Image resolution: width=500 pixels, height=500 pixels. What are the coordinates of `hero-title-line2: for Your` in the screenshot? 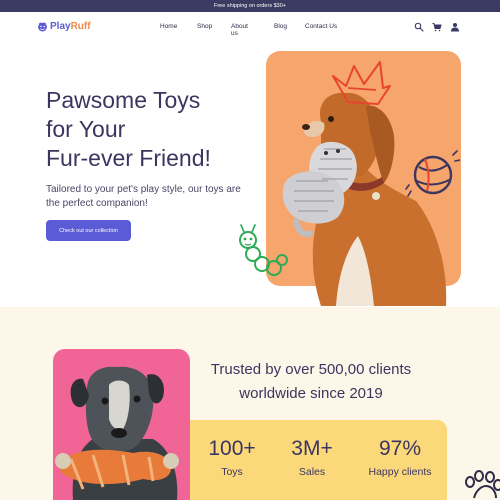 It's located at (86, 129).